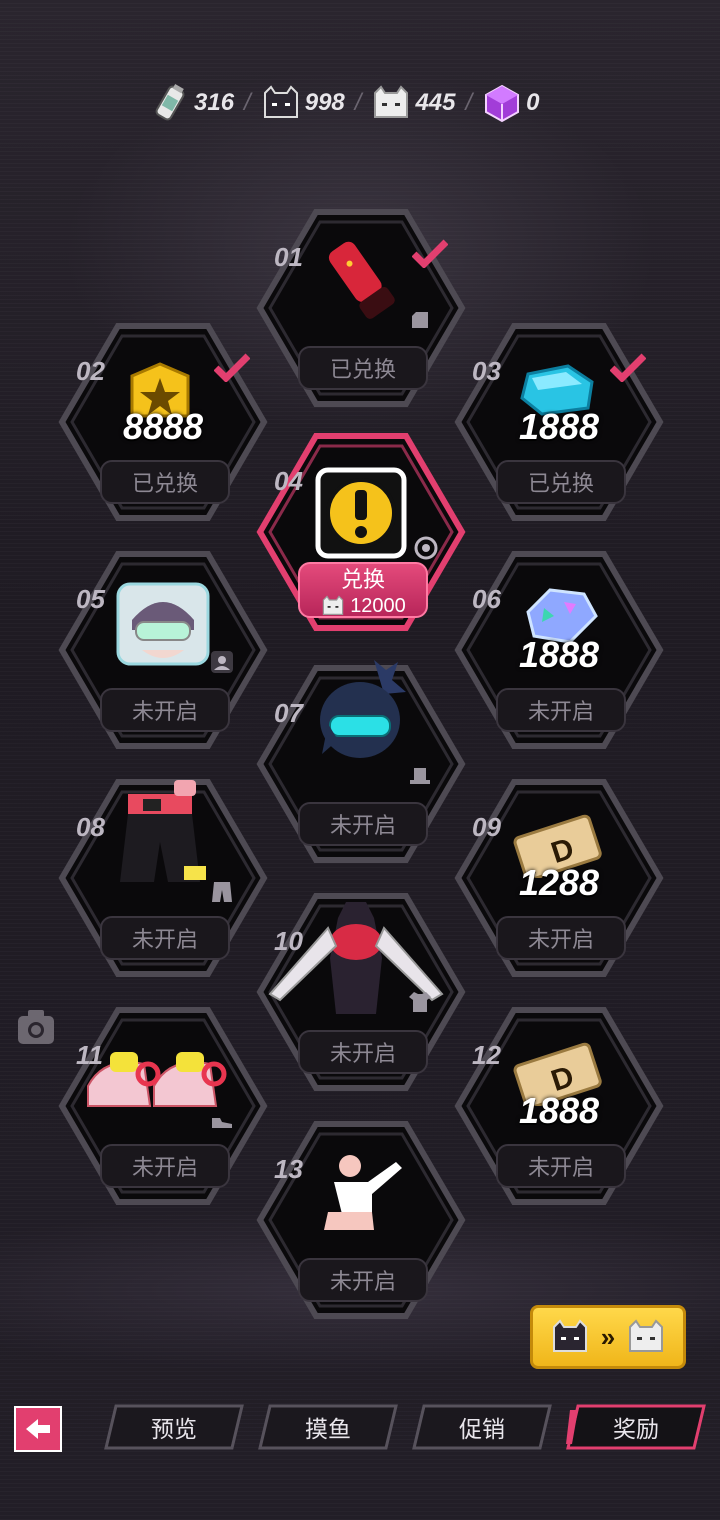 Image resolution: width=720 pixels, height=1520 pixels. I want to click on currency-bar: 316 / 998 / 445 / 0, so click(370, 103).